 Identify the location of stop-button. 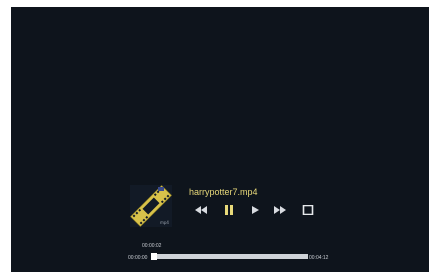
(309, 210).